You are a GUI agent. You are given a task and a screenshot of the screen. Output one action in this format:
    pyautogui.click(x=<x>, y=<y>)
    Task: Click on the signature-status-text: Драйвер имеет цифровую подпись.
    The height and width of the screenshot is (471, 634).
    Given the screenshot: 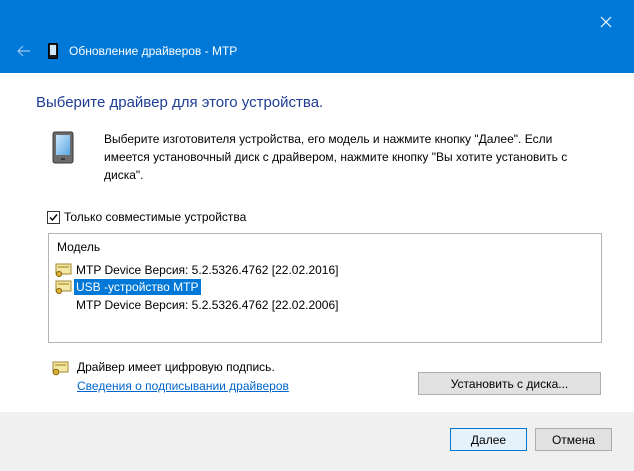 What is the action you would take?
    pyautogui.click(x=176, y=367)
    